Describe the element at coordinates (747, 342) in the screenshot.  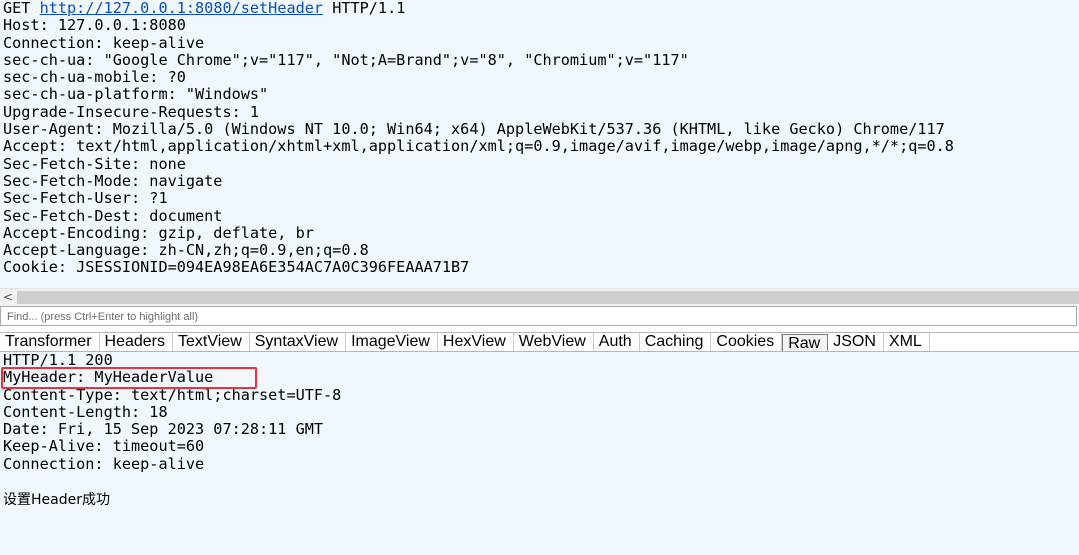
I see `tab-cookies: Cookies` at that location.